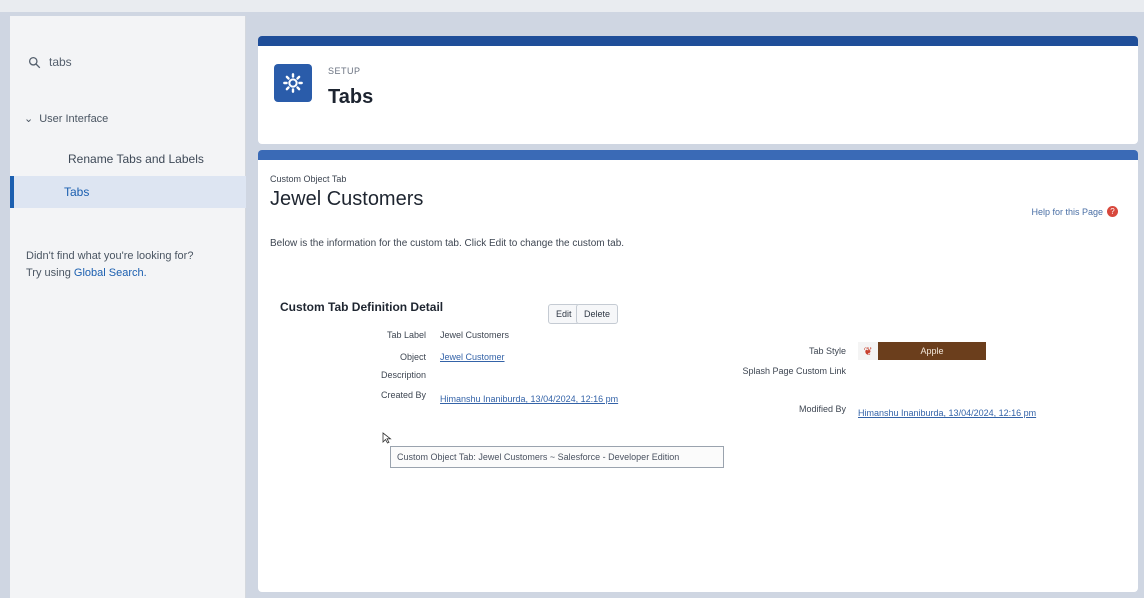 Image resolution: width=1144 pixels, height=598 pixels. I want to click on setup-header: SETUP Tabs, so click(698, 90).